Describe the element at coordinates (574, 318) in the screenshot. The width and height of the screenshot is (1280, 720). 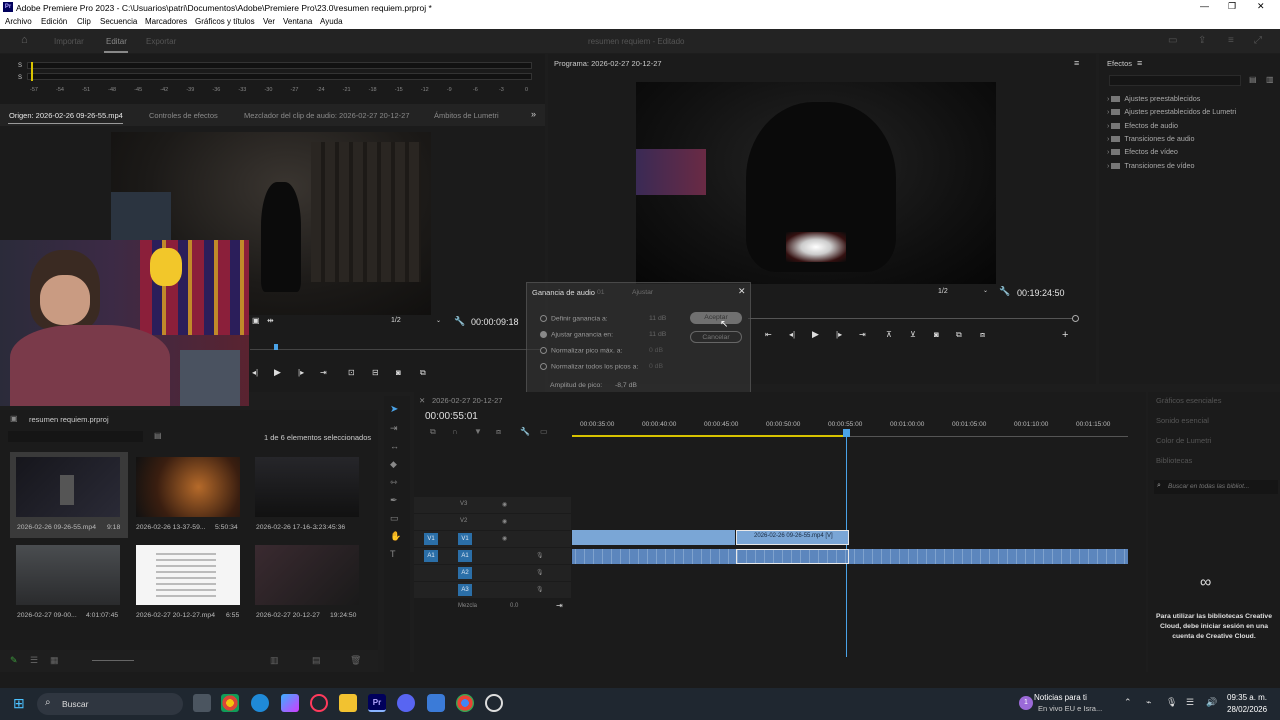
I see `option-definir: Definir ganancia a:` at that location.